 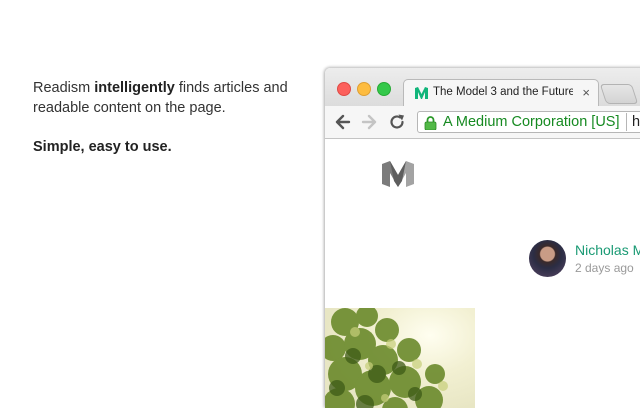 What do you see at coordinates (586, 92) in the screenshot?
I see `tab-close-icon: ×` at bounding box center [586, 92].